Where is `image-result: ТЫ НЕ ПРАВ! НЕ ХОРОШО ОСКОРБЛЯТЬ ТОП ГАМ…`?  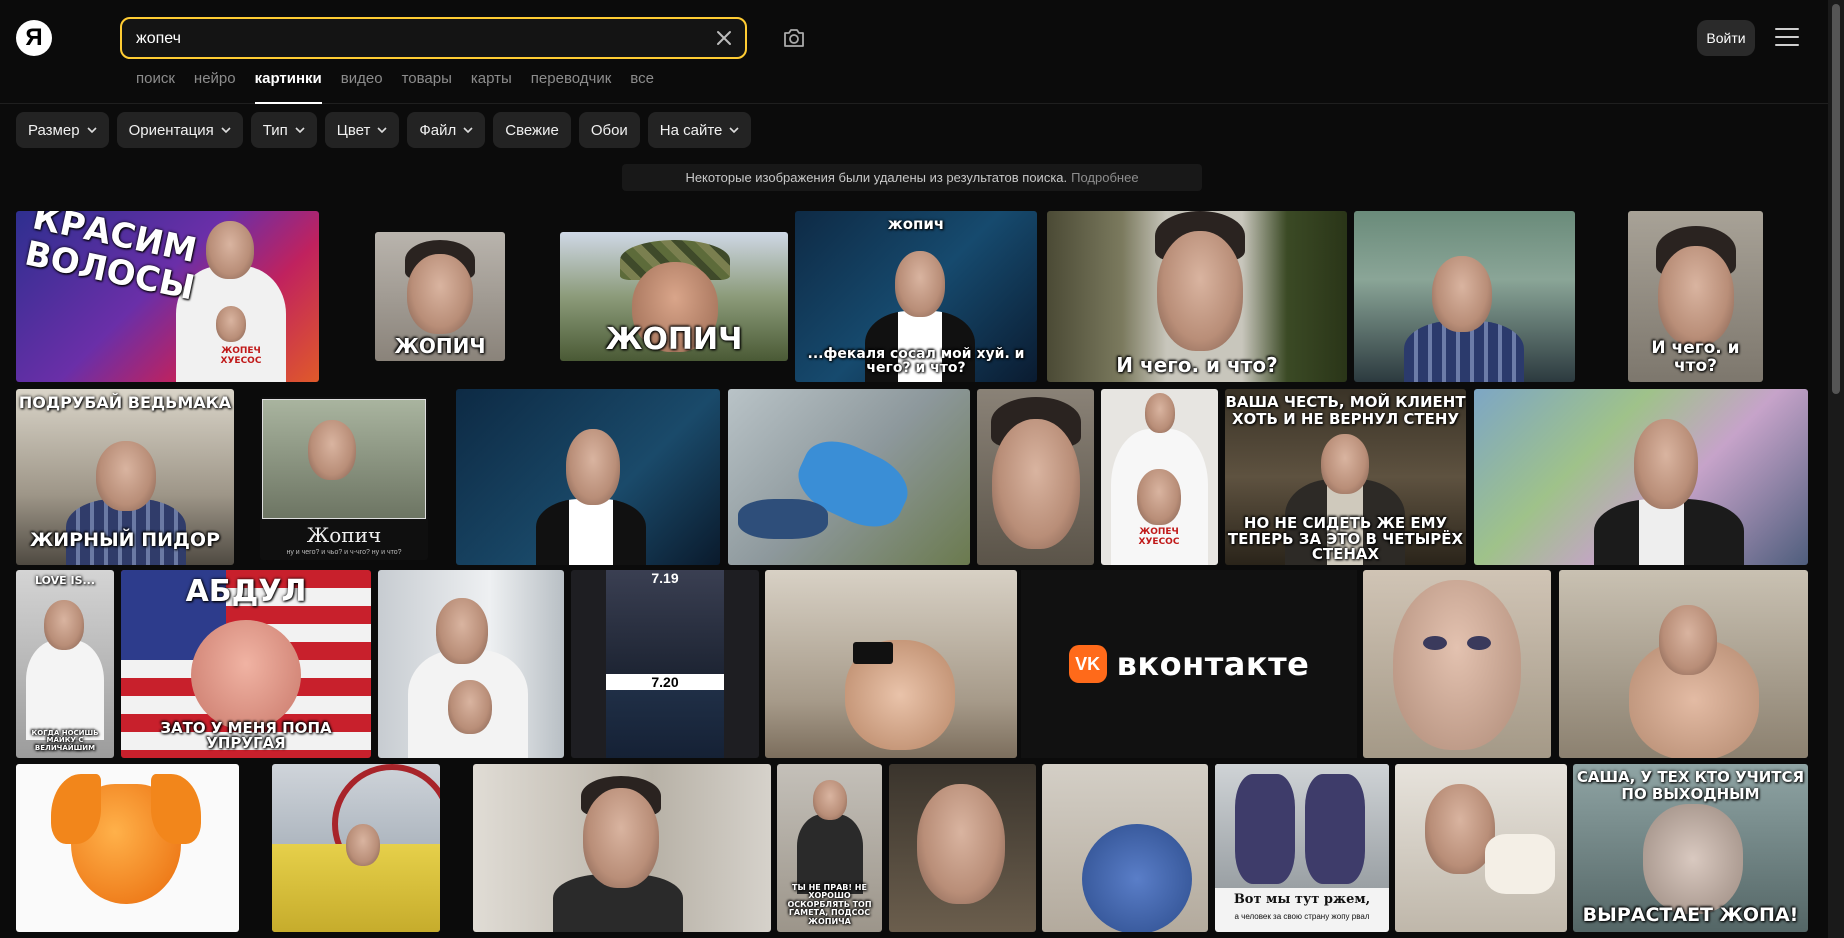
image-result: ТЫ НЕ ПРАВ! НЕ ХОРОШО ОСКОРБЛЯТЬ ТОП ГАМ… is located at coordinates (829, 848).